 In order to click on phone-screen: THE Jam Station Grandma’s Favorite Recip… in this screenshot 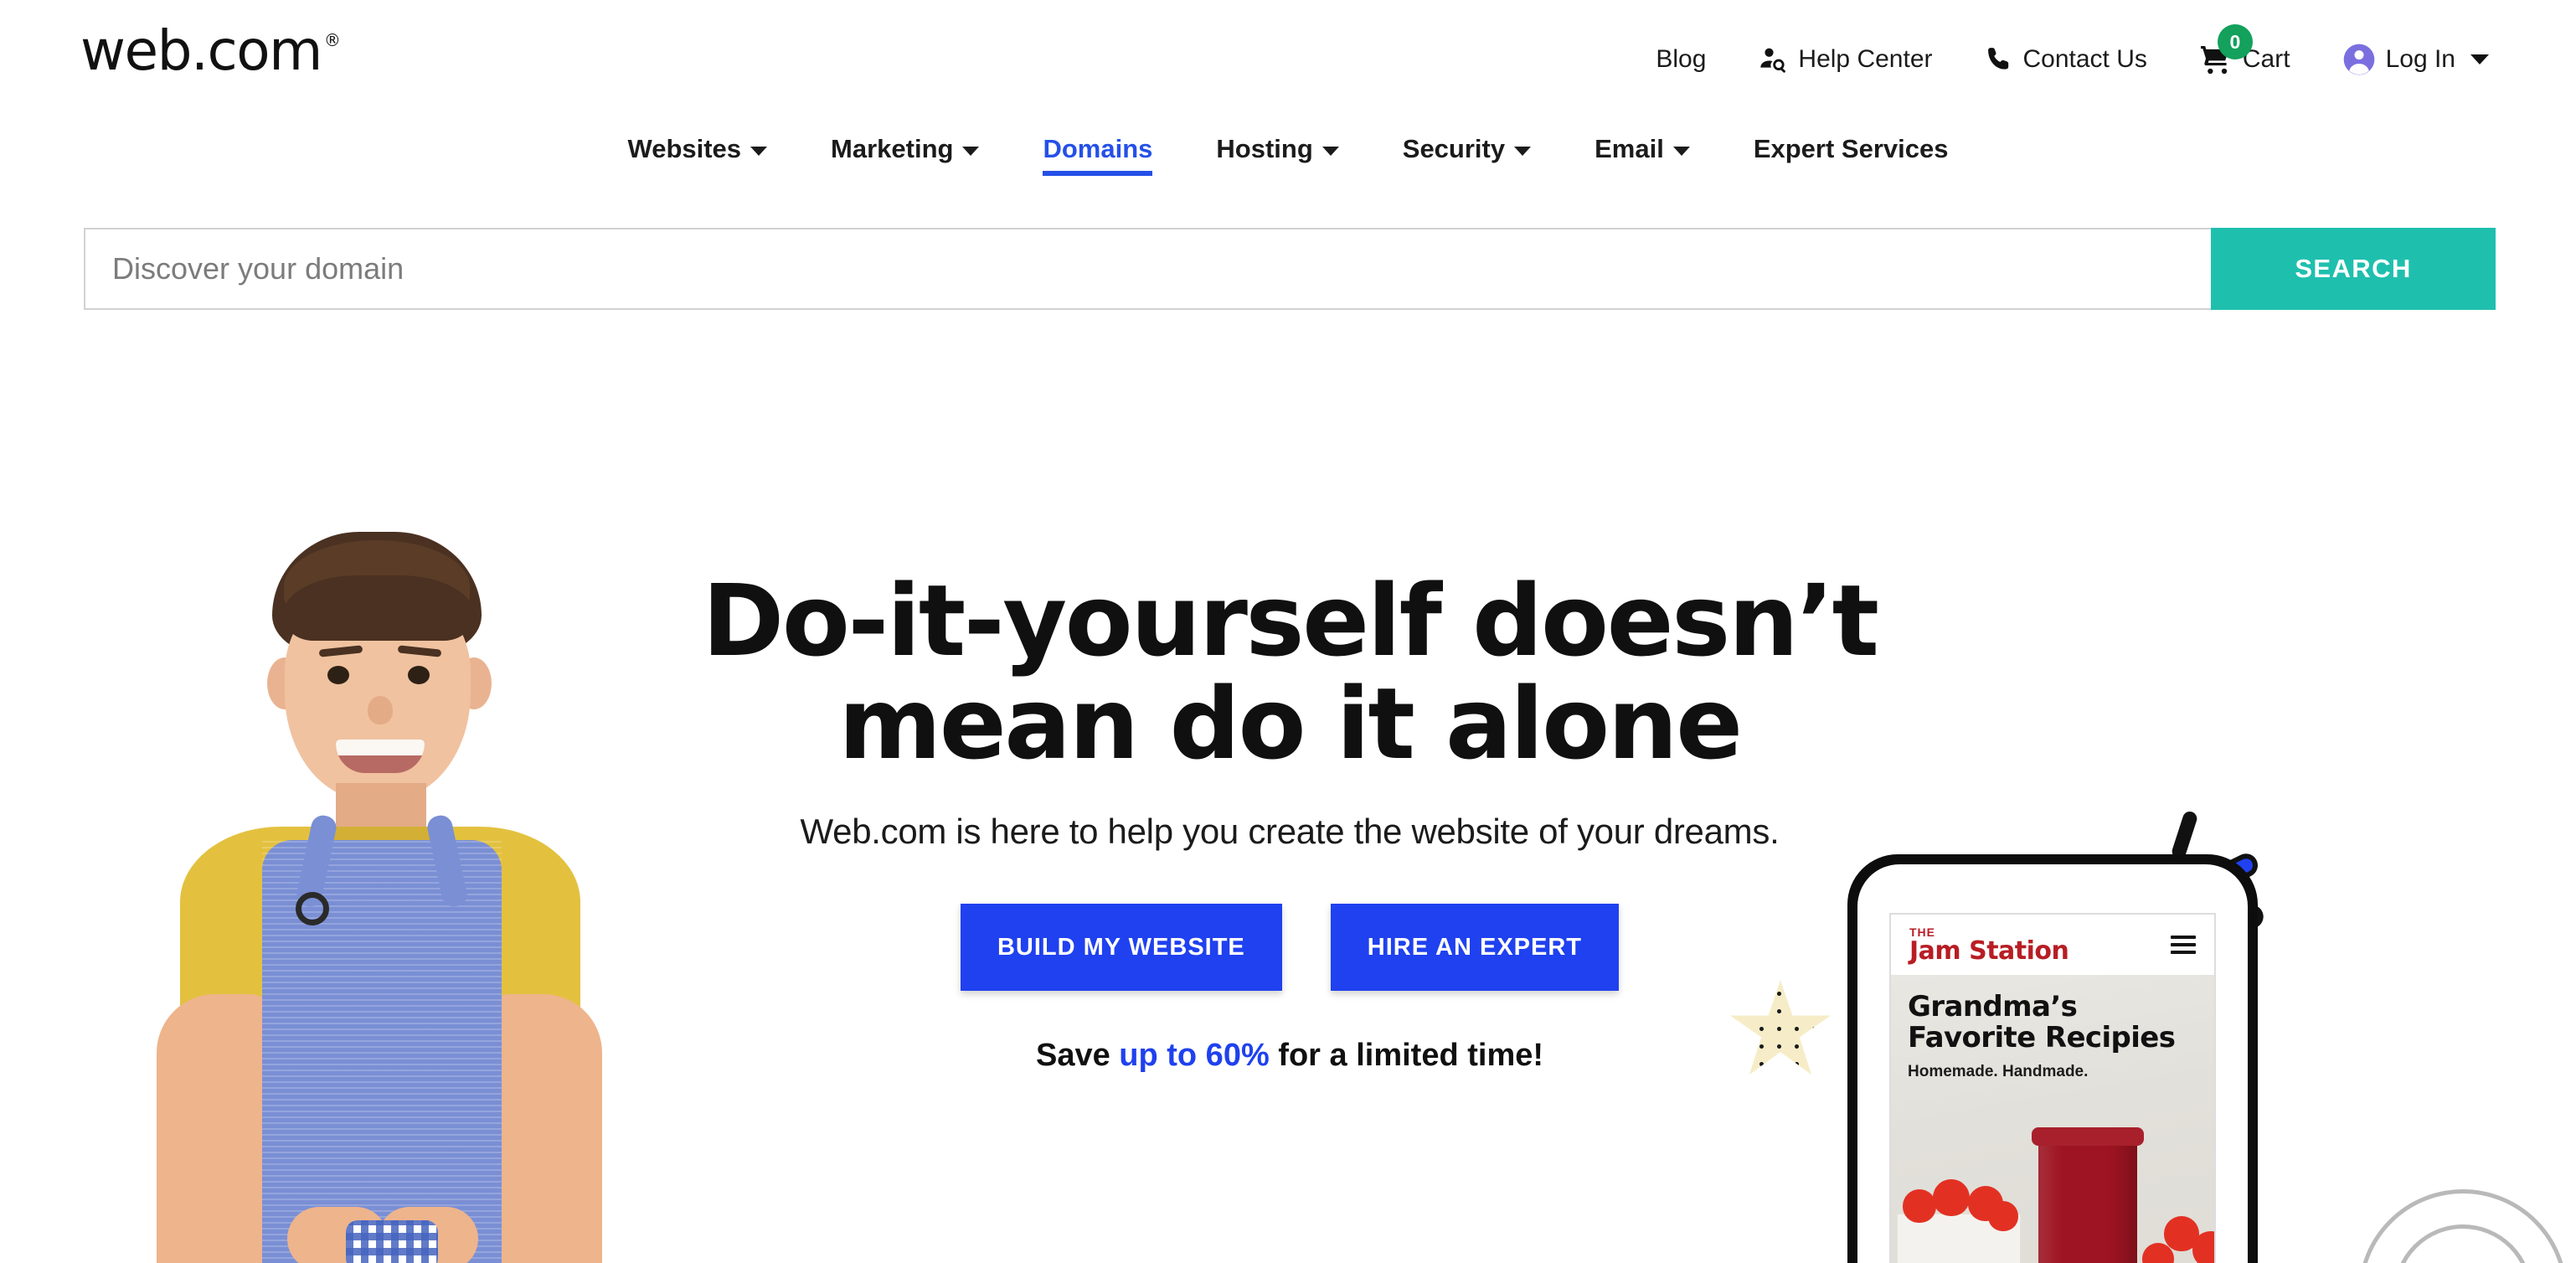, I will do `click(2052, 1063)`.